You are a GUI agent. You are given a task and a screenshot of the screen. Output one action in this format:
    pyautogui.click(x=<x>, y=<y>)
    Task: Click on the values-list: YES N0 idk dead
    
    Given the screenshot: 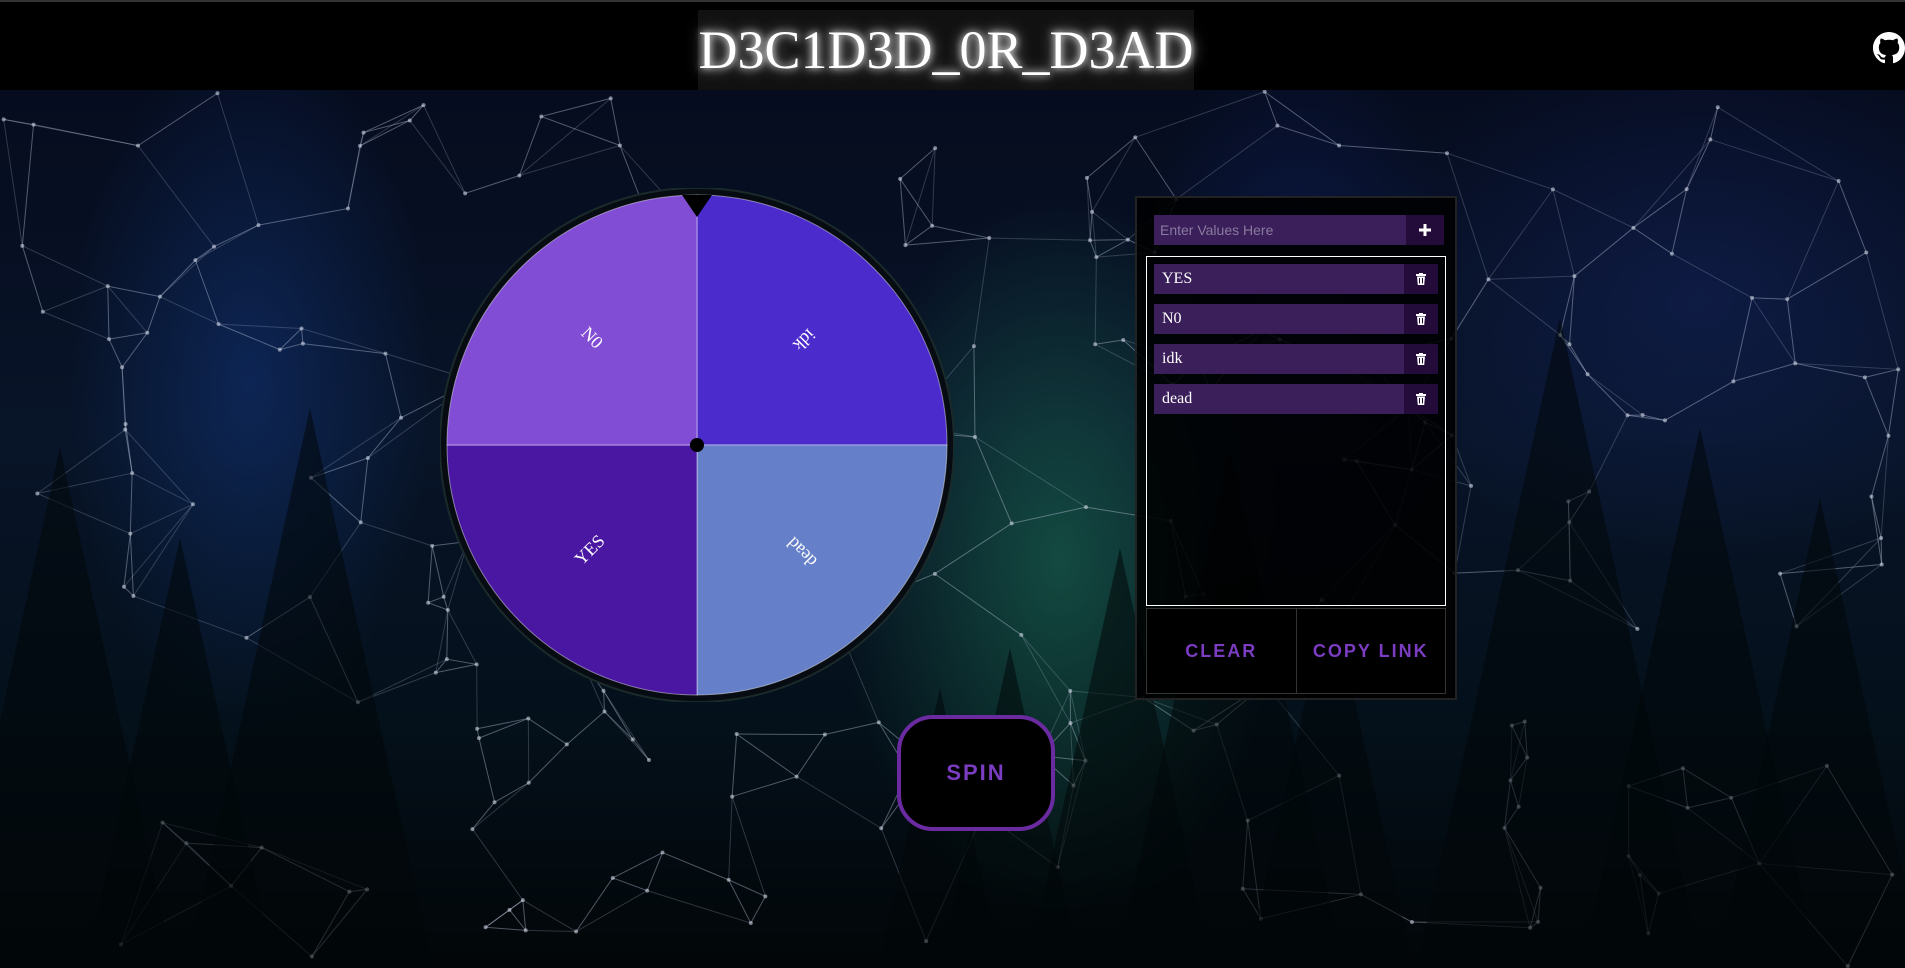 What is the action you would take?
    pyautogui.click(x=1296, y=431)
    